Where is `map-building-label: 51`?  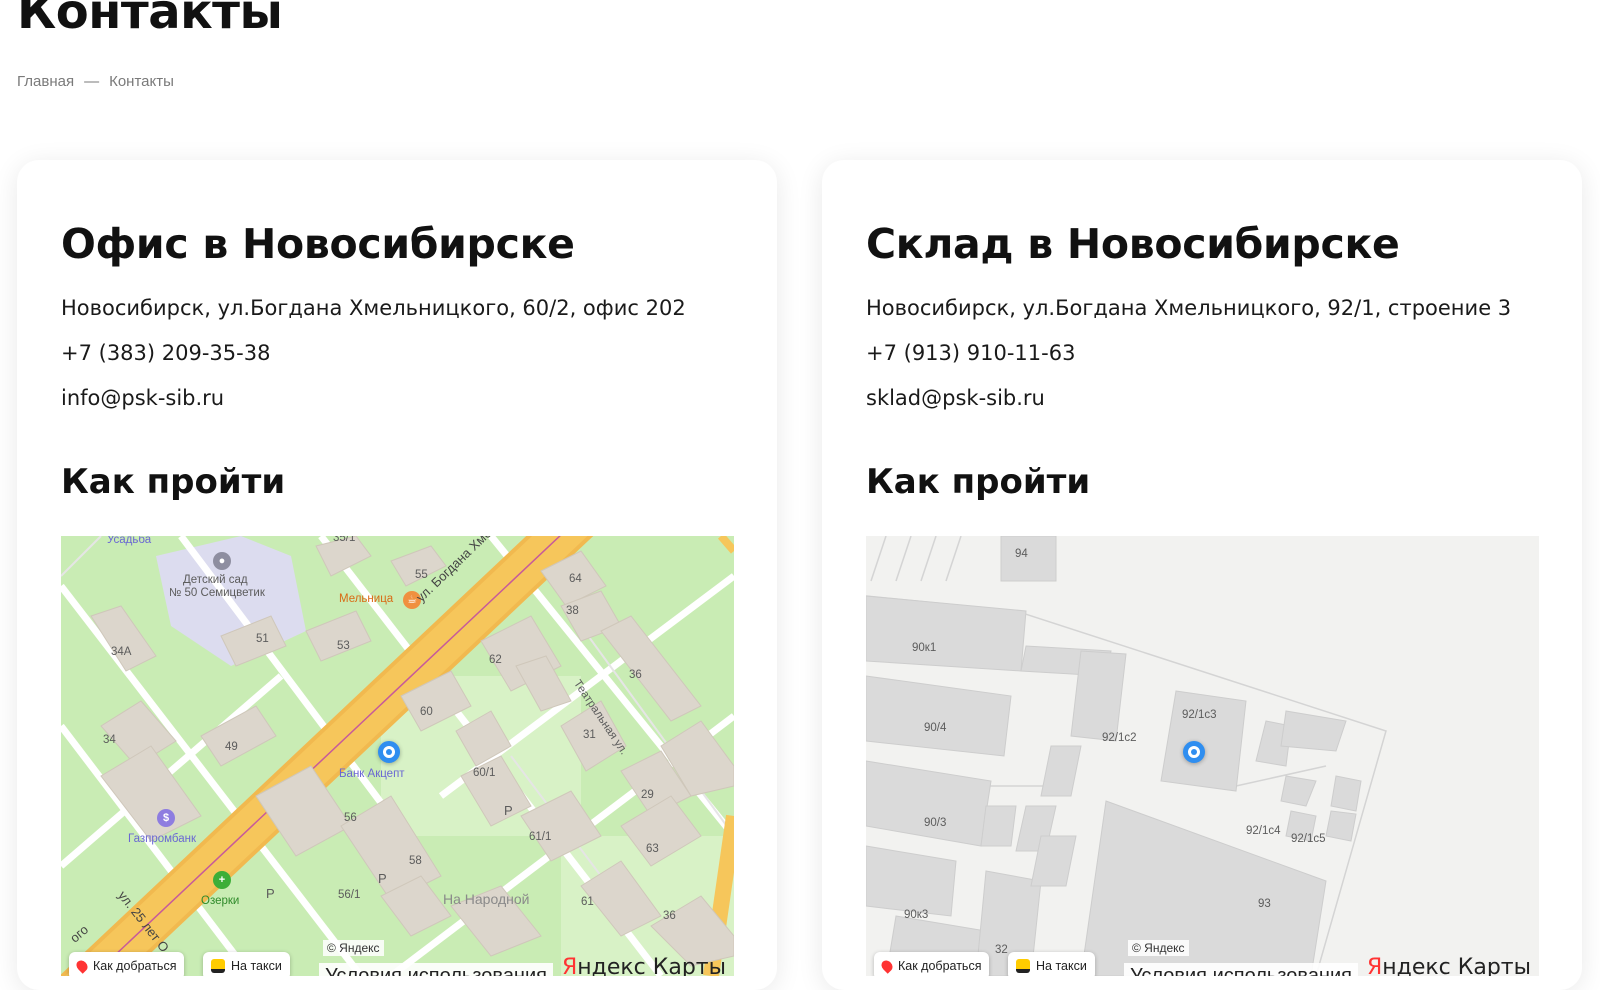
map-building-label: 51 is located at coordinates (262, 639).